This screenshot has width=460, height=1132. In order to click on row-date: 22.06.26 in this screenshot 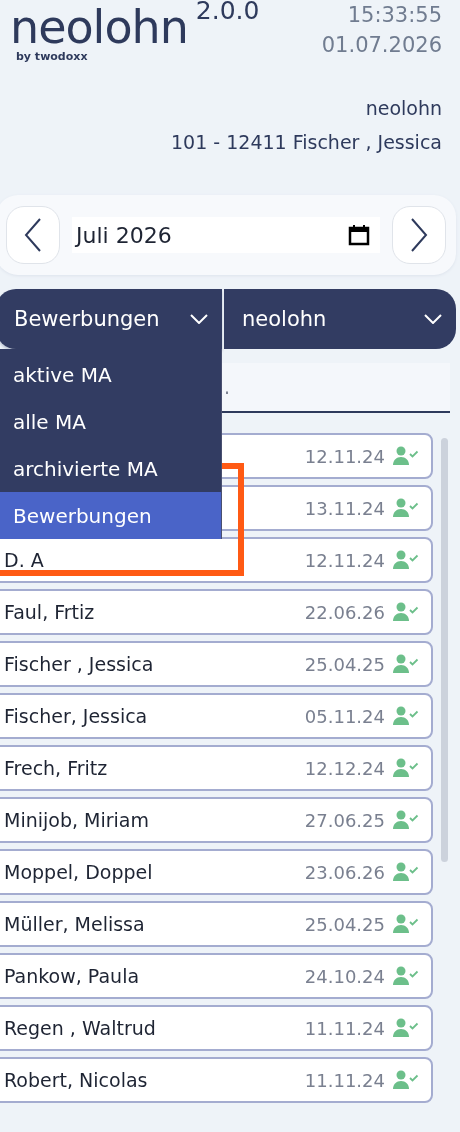, I will do `click(344, 612)`.